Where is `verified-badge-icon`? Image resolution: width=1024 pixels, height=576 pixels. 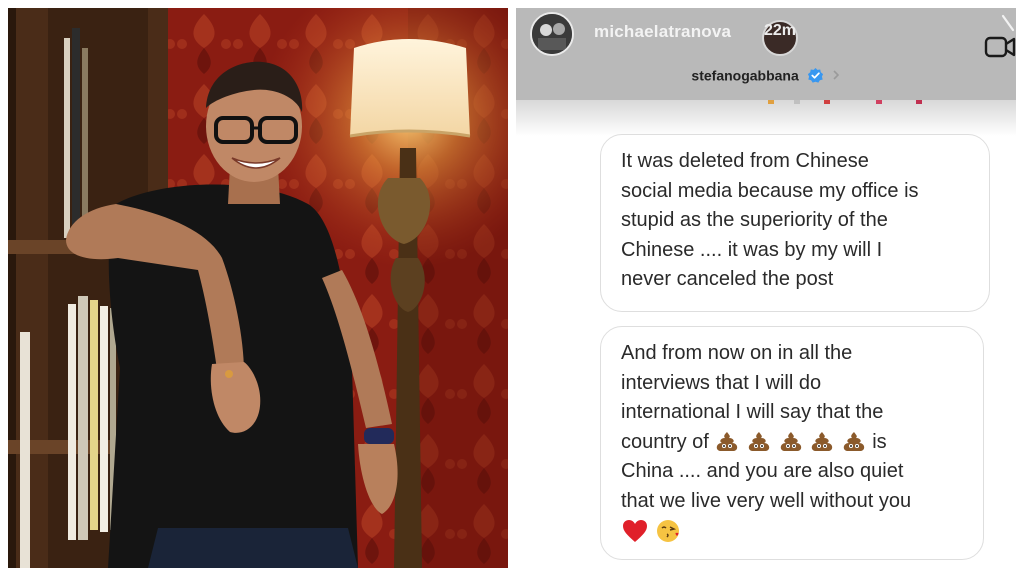
verified-badge-icon is located at coordinates (815, 75).